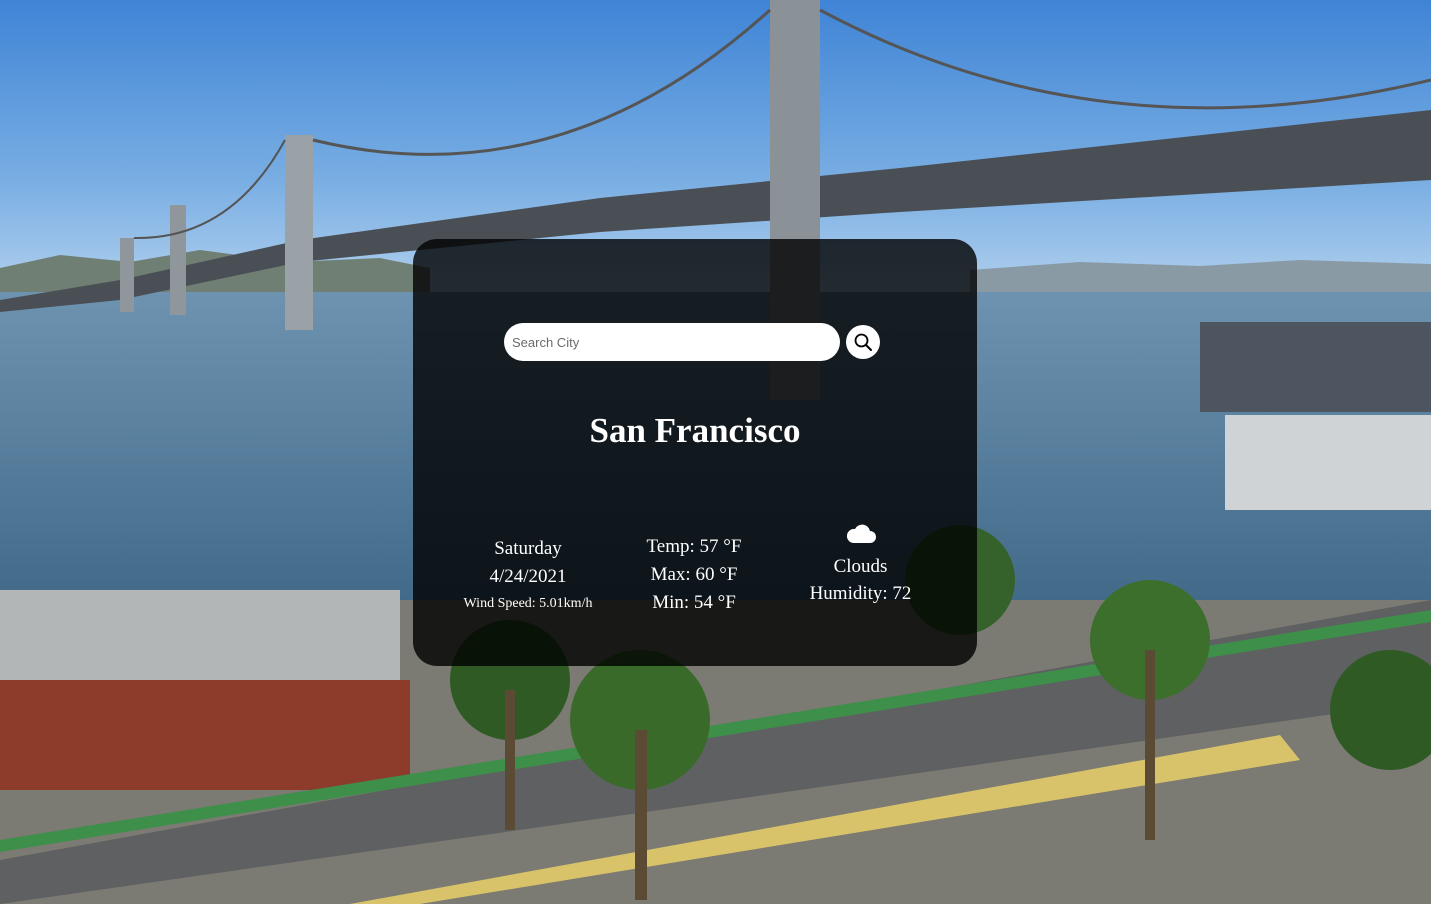 The image size is (1431, 904). I want to click on search-bar, so click(692, 342).